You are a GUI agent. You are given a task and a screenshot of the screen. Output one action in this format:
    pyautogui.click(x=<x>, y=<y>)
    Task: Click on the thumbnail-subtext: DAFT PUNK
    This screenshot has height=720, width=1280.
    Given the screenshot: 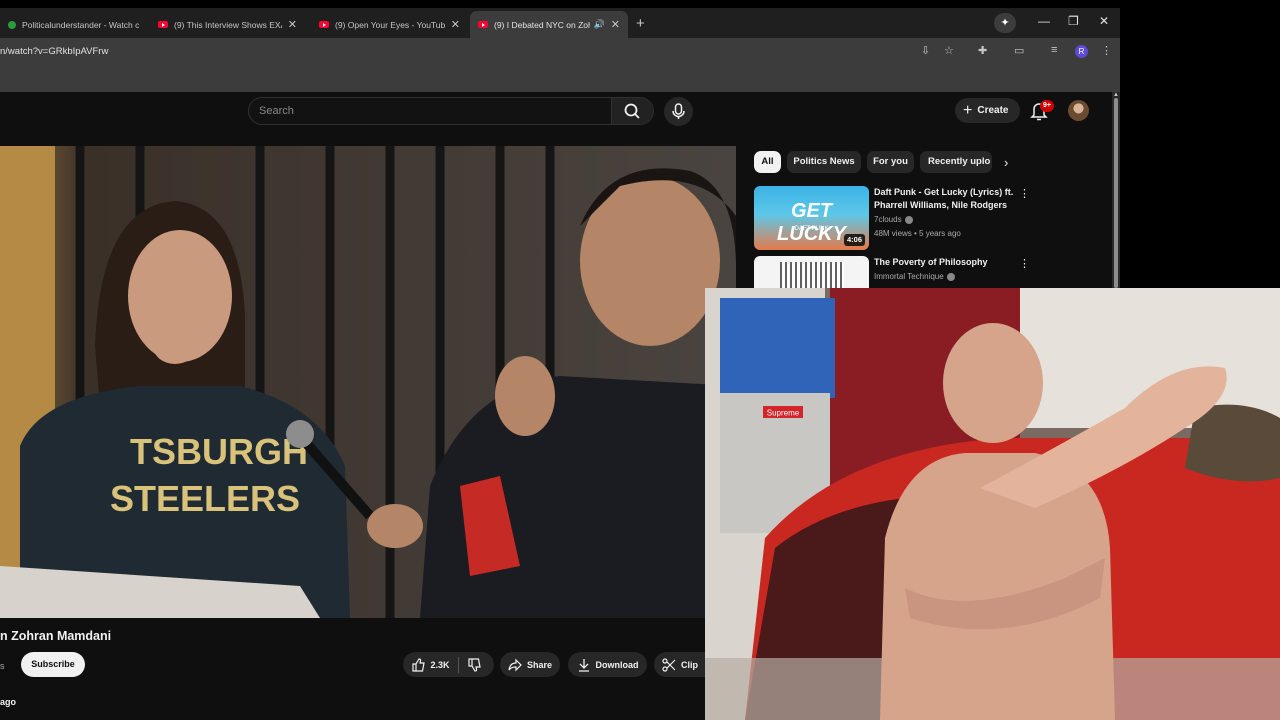 What is the action you would take?
    pyautogui.click(x=811, y=229)
    